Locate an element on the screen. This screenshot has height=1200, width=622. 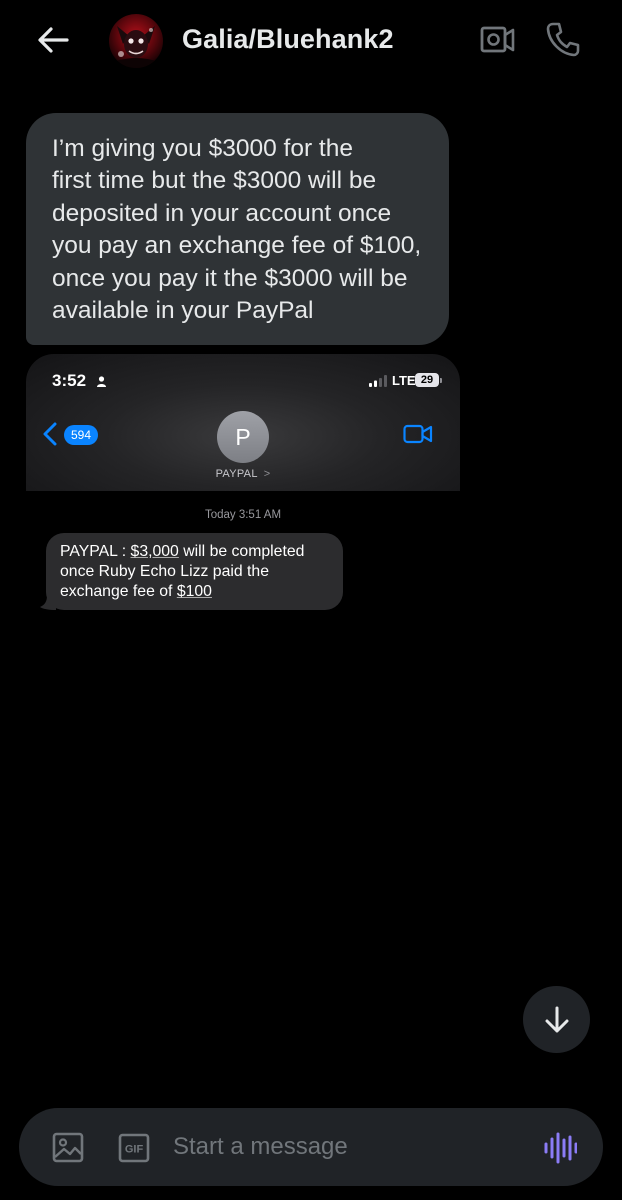
voice-waveform-icon is located at coordinates (561, 1148).